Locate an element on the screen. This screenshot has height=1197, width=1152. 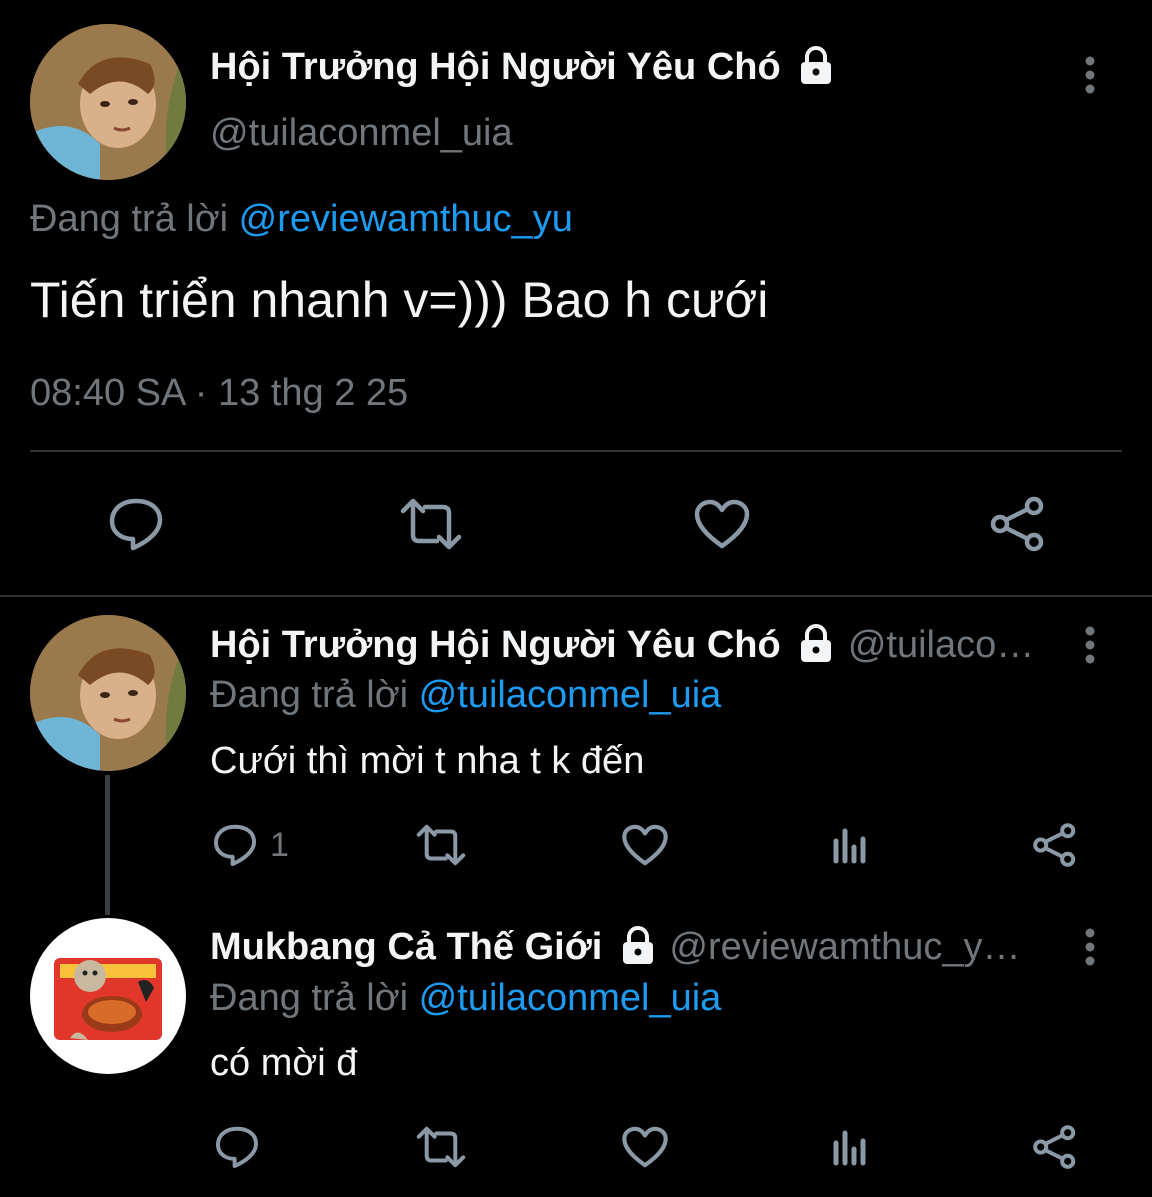
reply-action: 1 is located at coordinates (250, 845).